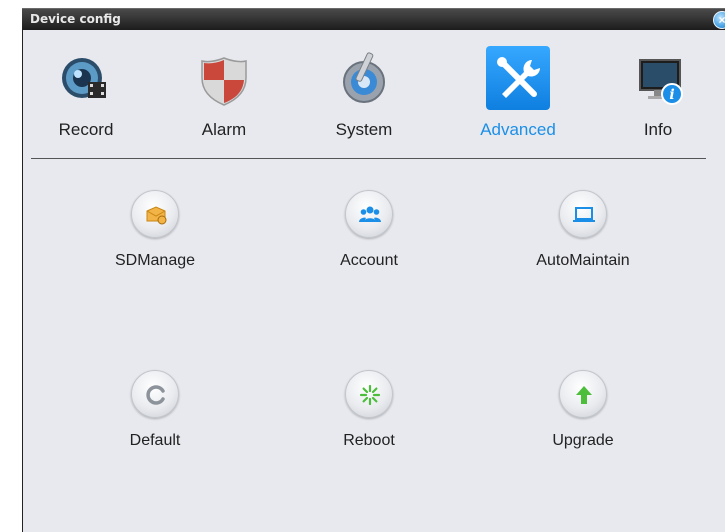  I want to click on tab-system: System, so click(364, 94).